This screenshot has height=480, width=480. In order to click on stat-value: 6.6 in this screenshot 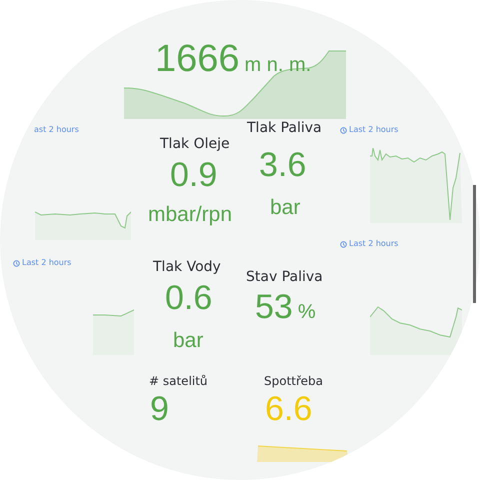, I will do `click(288, 409)`.